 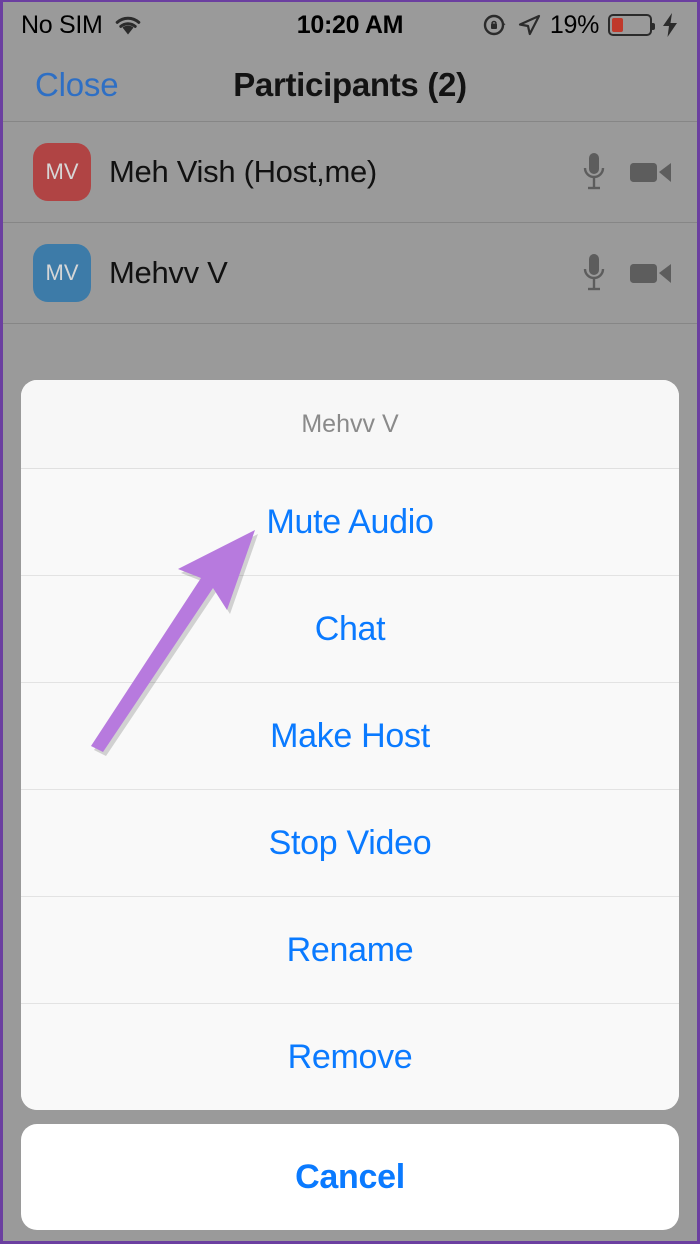 What do you see at coordinates (529, 25) in the screenshot?
I see `location-arrow-icon` at bounding box center [529, 25].